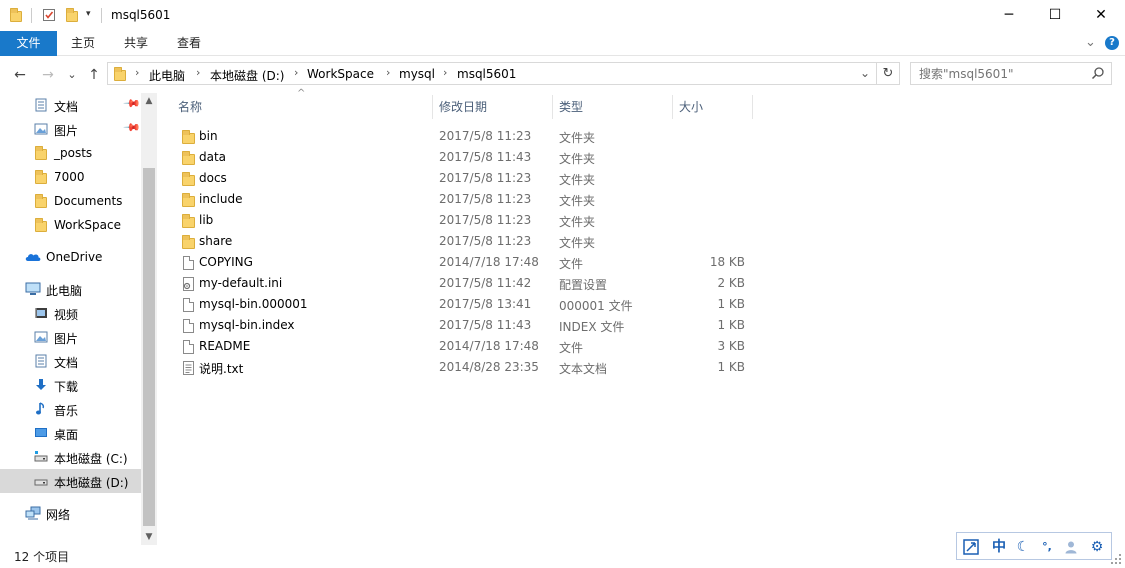  Describe the element at coordinates (72, 15) in the screenshot. I see `new-folder-icon` at that location.